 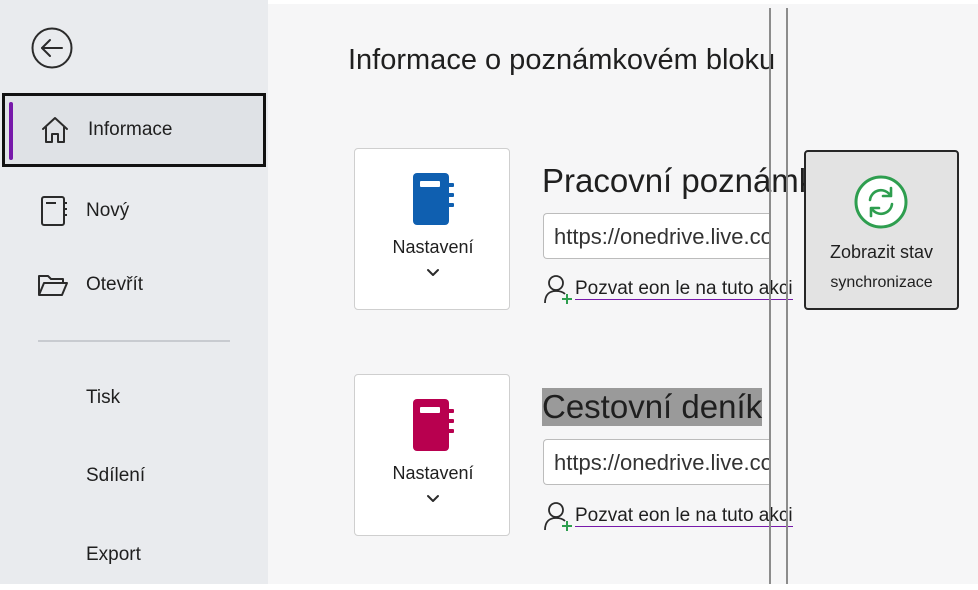 What do you see at coordinates (53, 285) in the screenshot?
I see `folder-open-icon` at bounding box center [53, 285].